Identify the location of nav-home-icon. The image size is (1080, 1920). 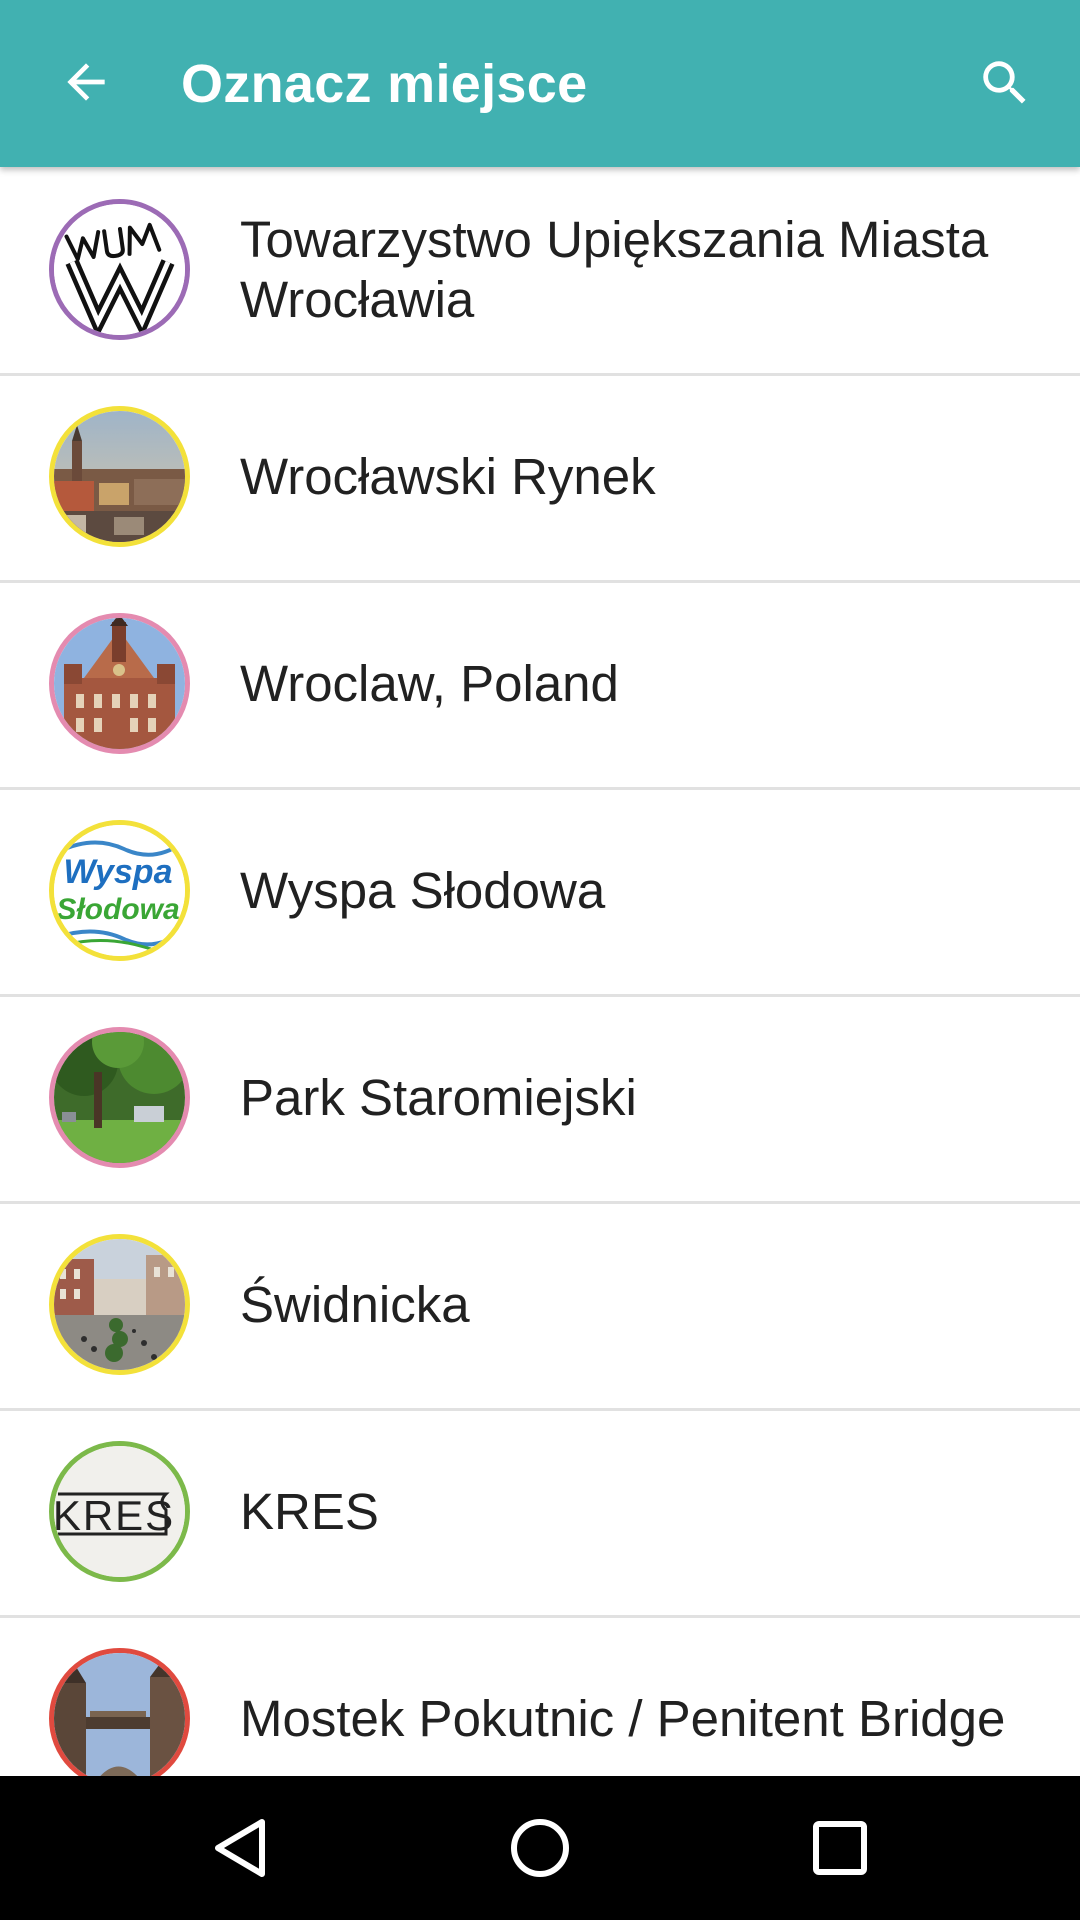
(540, 1848).